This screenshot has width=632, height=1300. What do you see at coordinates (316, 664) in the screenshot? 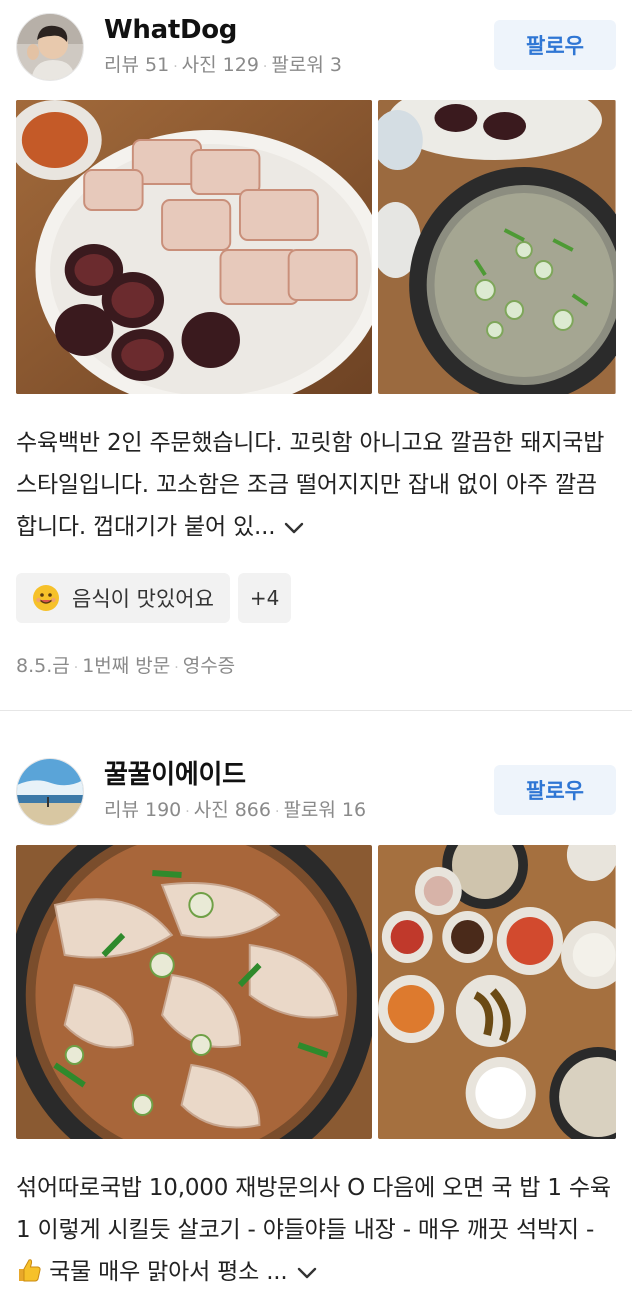
I see `visit-meta: 8.5.금 · 1번째 방문 · 영수증` at bounding box center [316, 664].